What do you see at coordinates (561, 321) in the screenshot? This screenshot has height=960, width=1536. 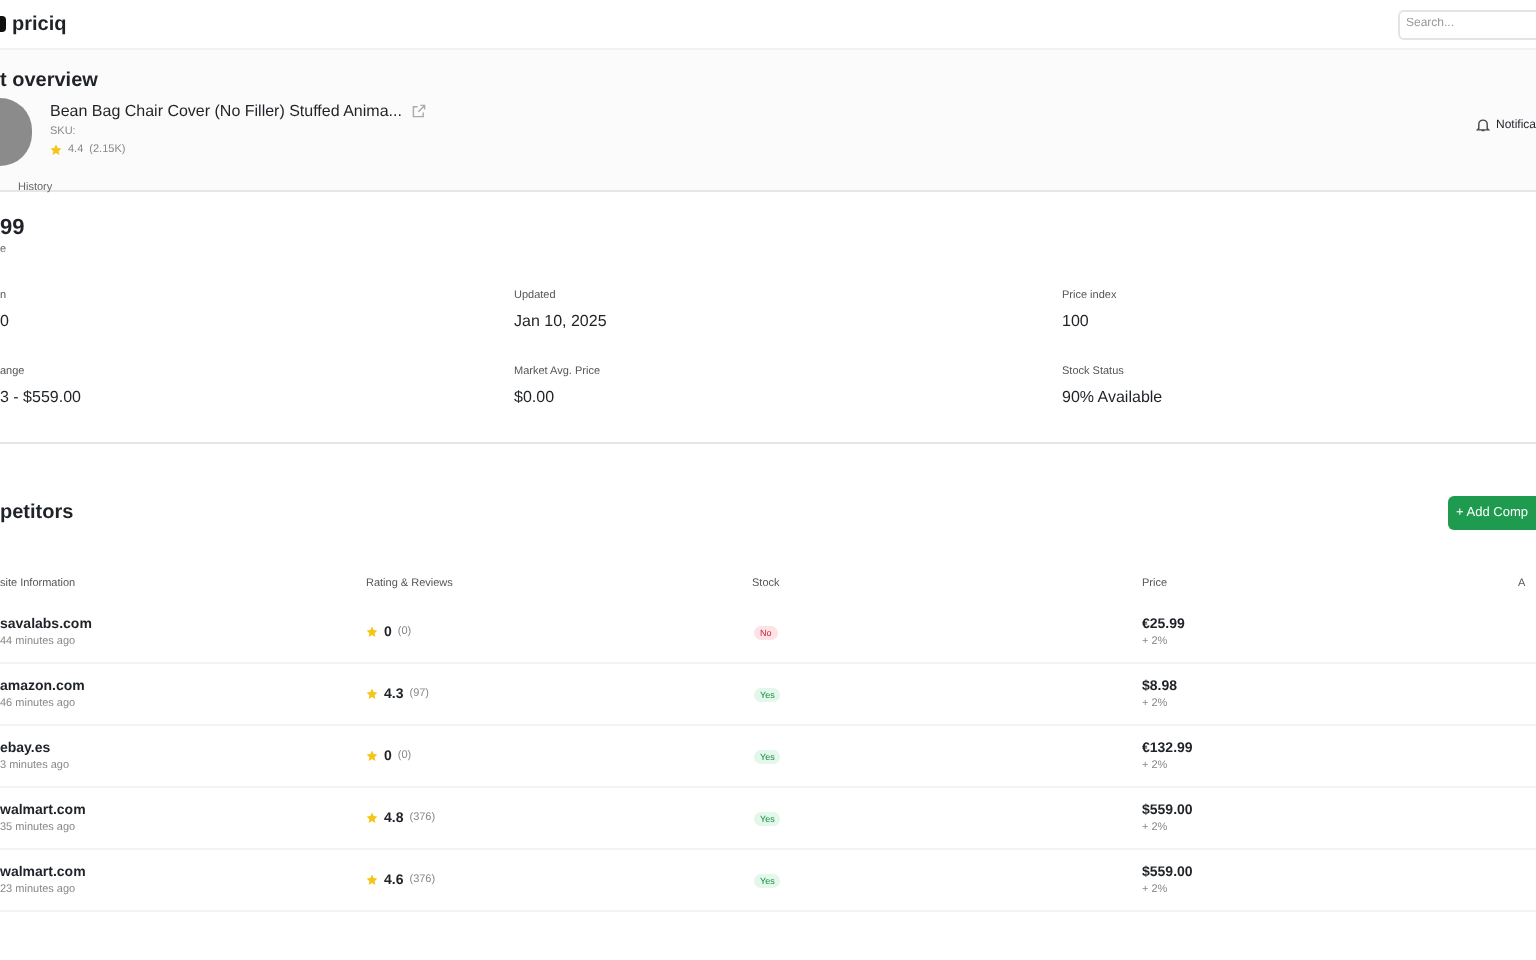 I see `stat-value: Jan 10, 2025` at bounding box center [561, 321].